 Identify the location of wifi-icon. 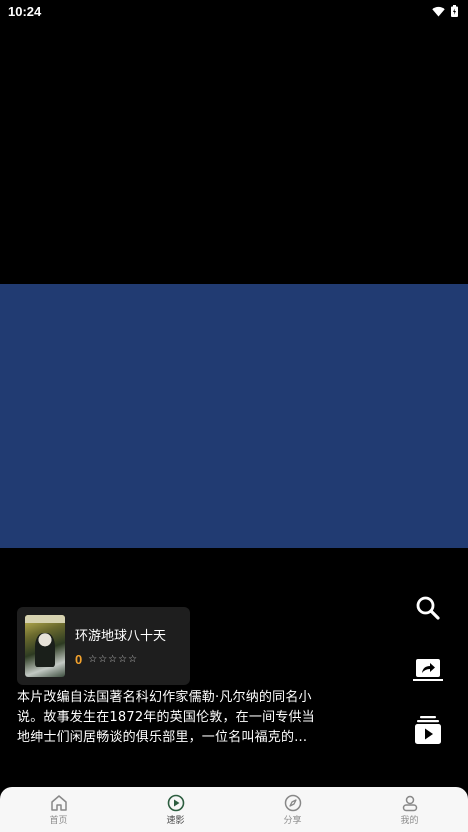
(438, 11).